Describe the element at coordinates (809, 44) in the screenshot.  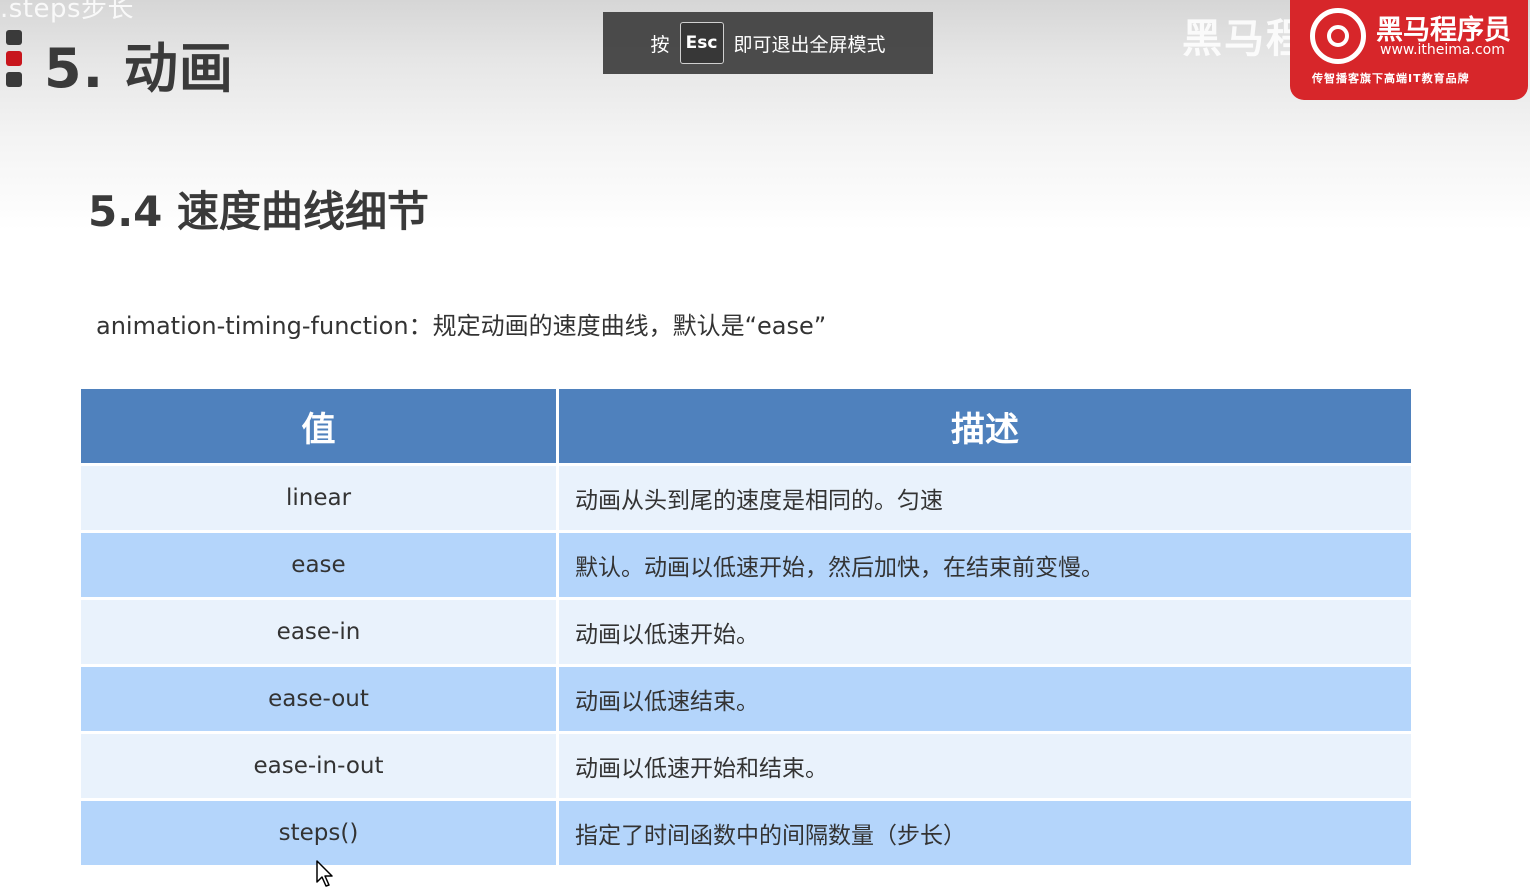
I see `fullscreen-notice-suffix: 即可退出全屏模式` at that location.